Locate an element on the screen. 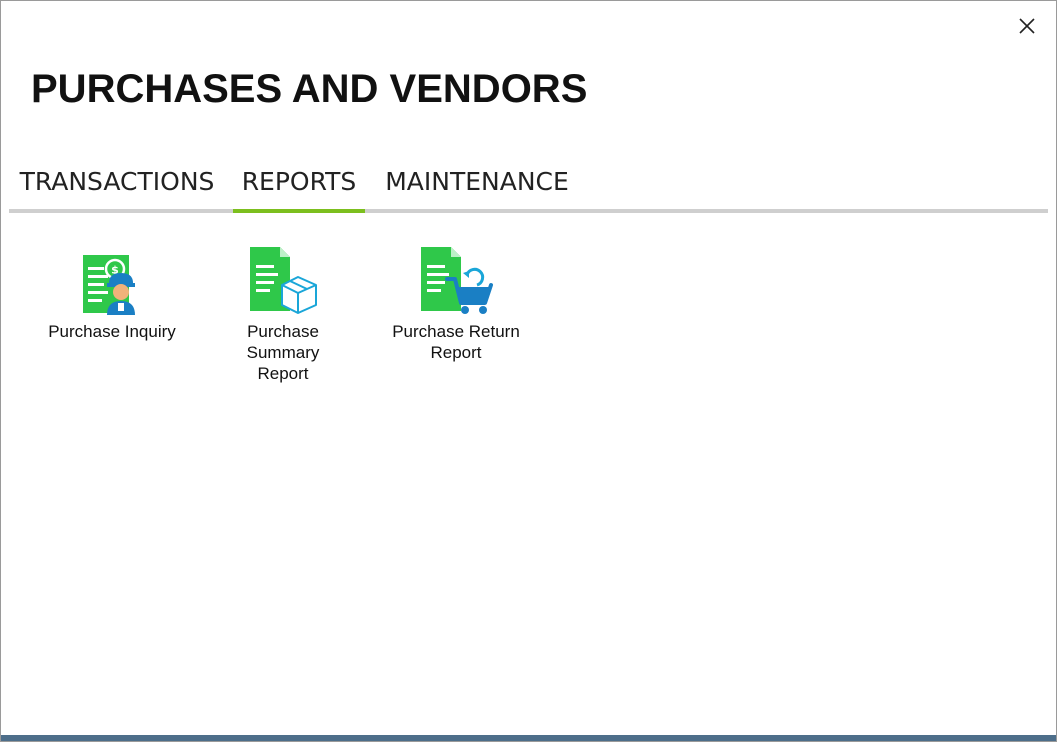  tab-maintenance: MAINTENANCE is located at coordinates (477, 181).